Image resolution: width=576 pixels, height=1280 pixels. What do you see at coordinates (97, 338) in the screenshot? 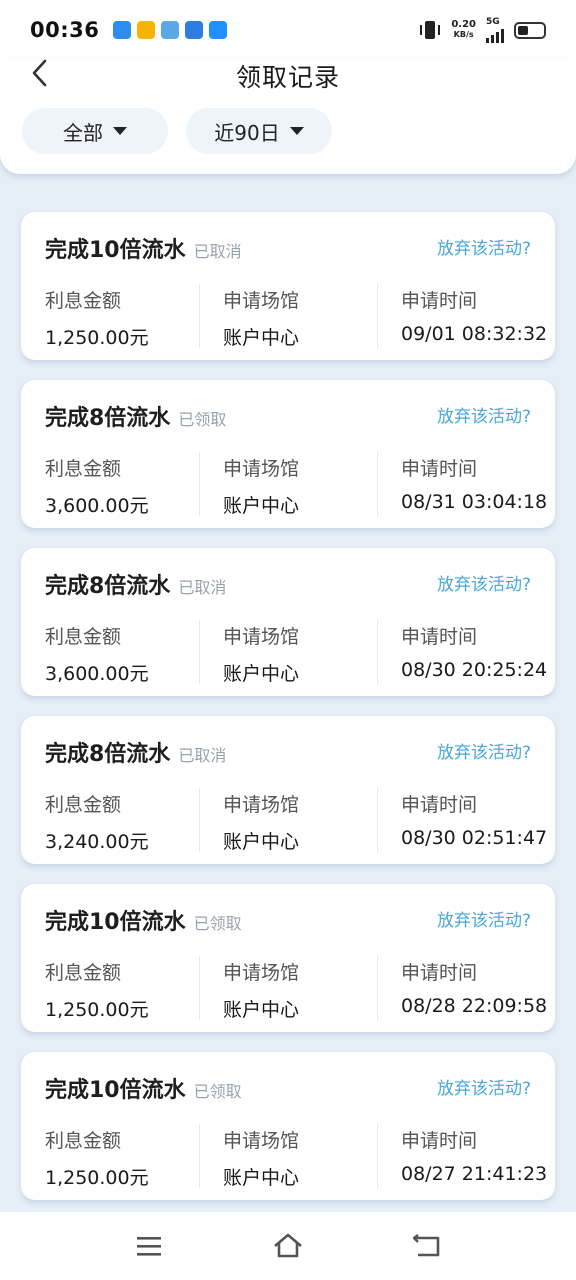
I see `amount-value: 1,250.00元` at bounding box center [97, 338].